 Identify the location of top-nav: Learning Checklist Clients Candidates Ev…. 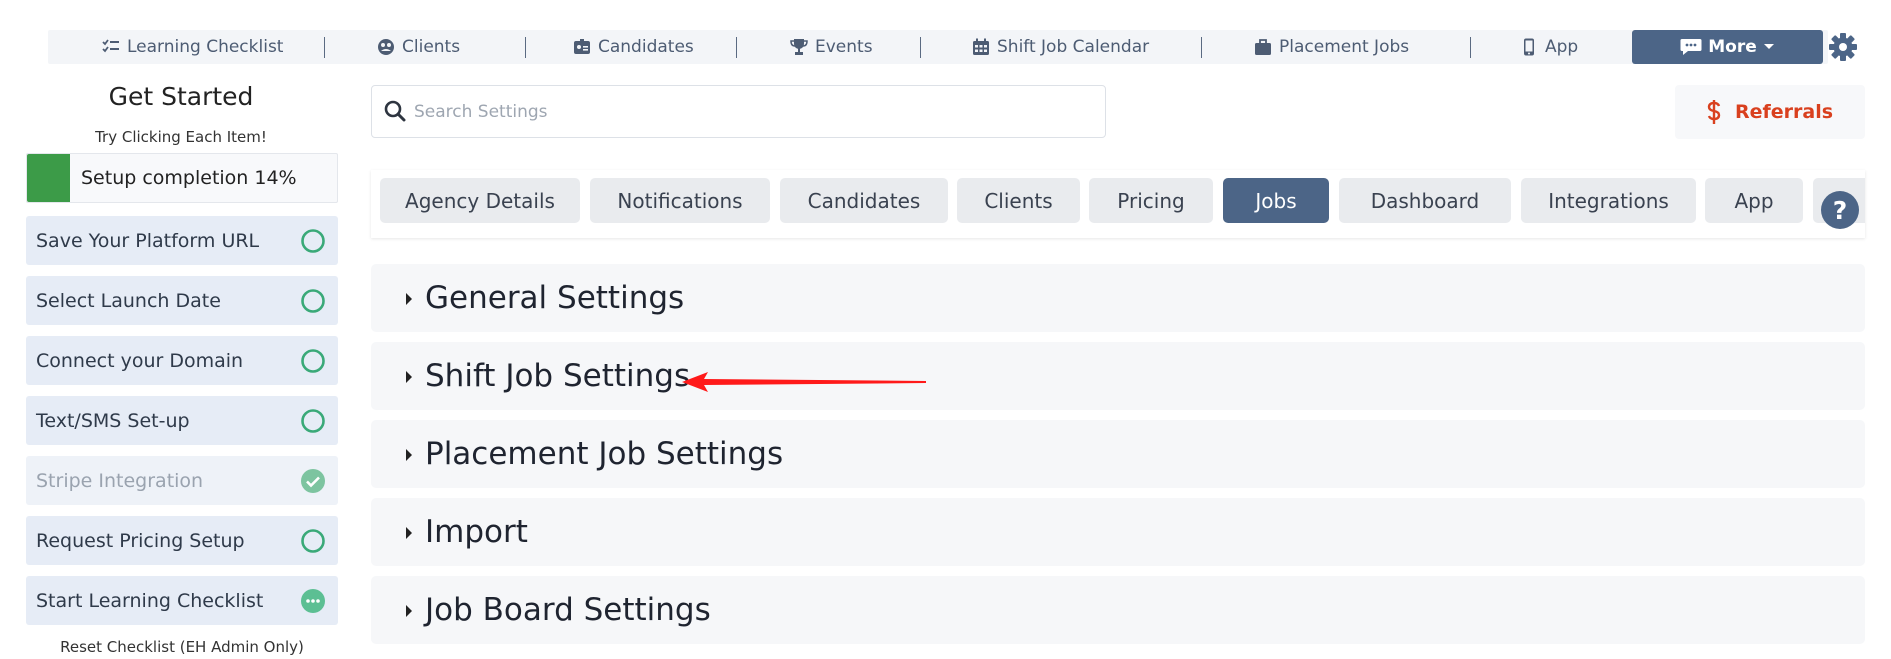
(938, 47).